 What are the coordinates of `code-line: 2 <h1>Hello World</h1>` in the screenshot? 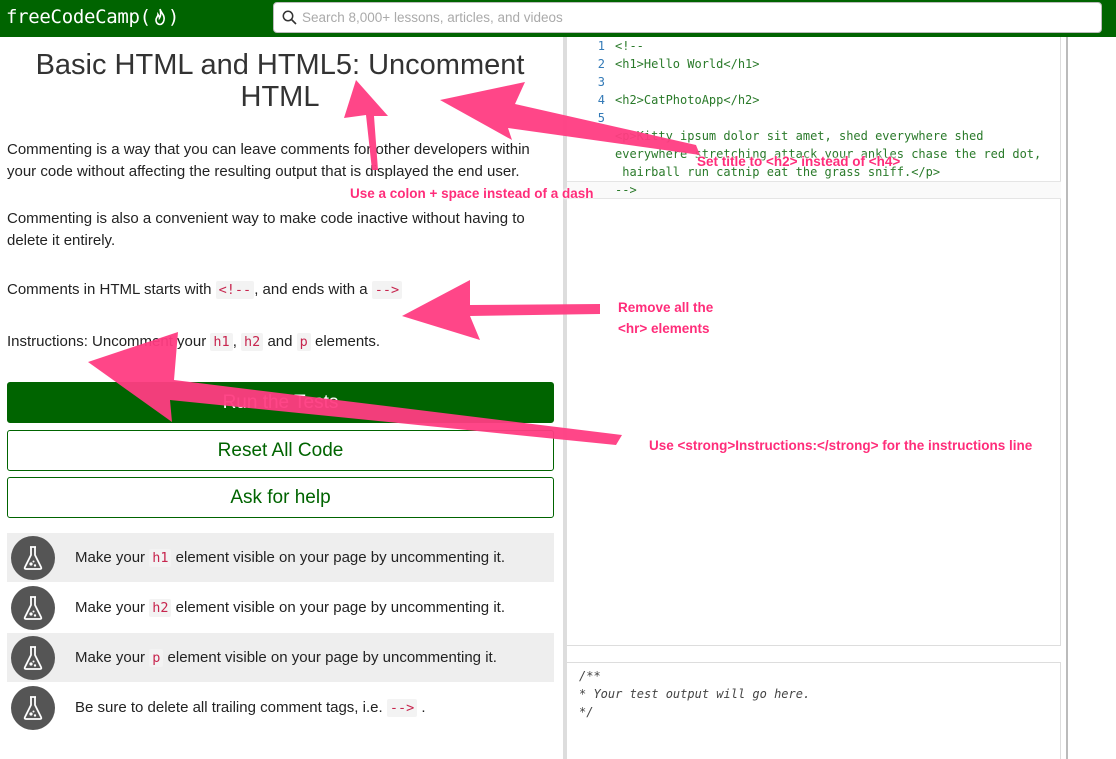 It's located at (814, 64).